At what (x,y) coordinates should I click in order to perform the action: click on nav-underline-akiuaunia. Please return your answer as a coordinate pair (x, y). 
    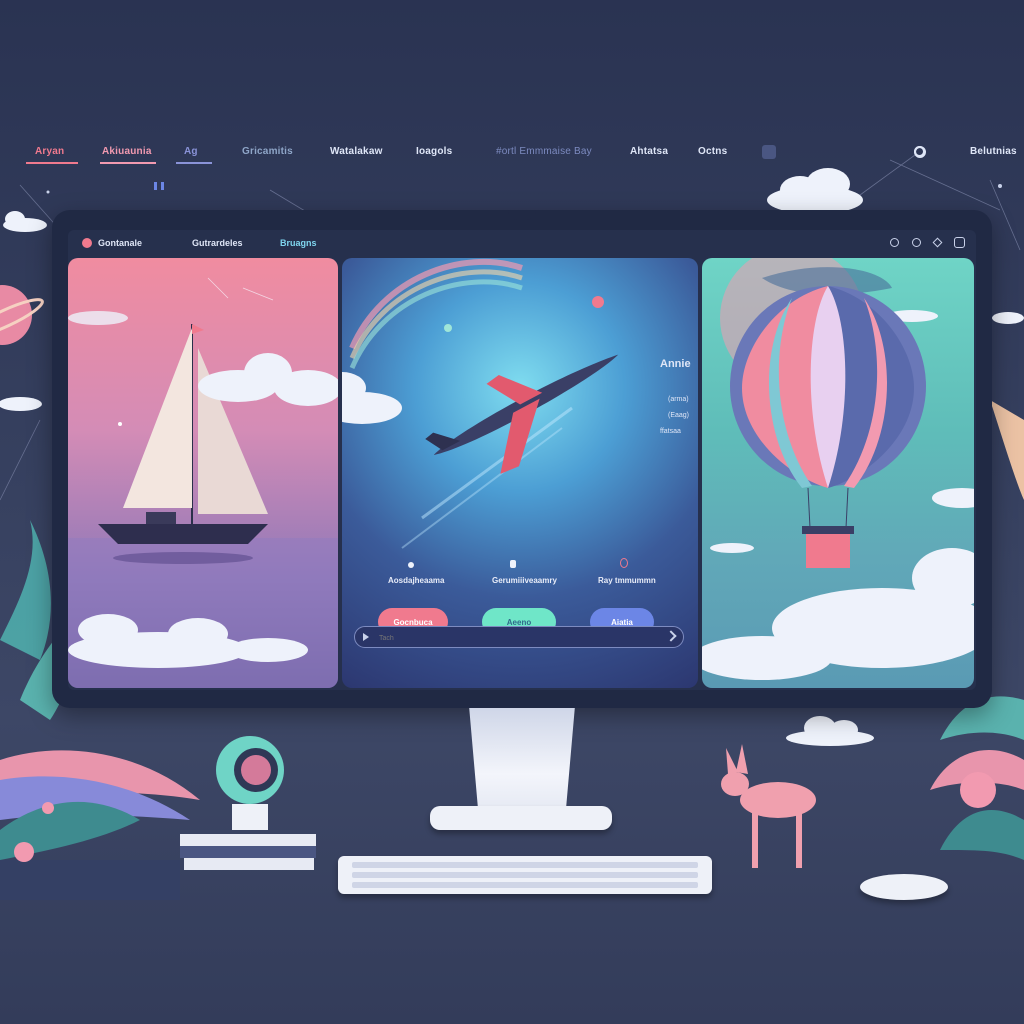
    Looking at the image, I should click on (128, 163).